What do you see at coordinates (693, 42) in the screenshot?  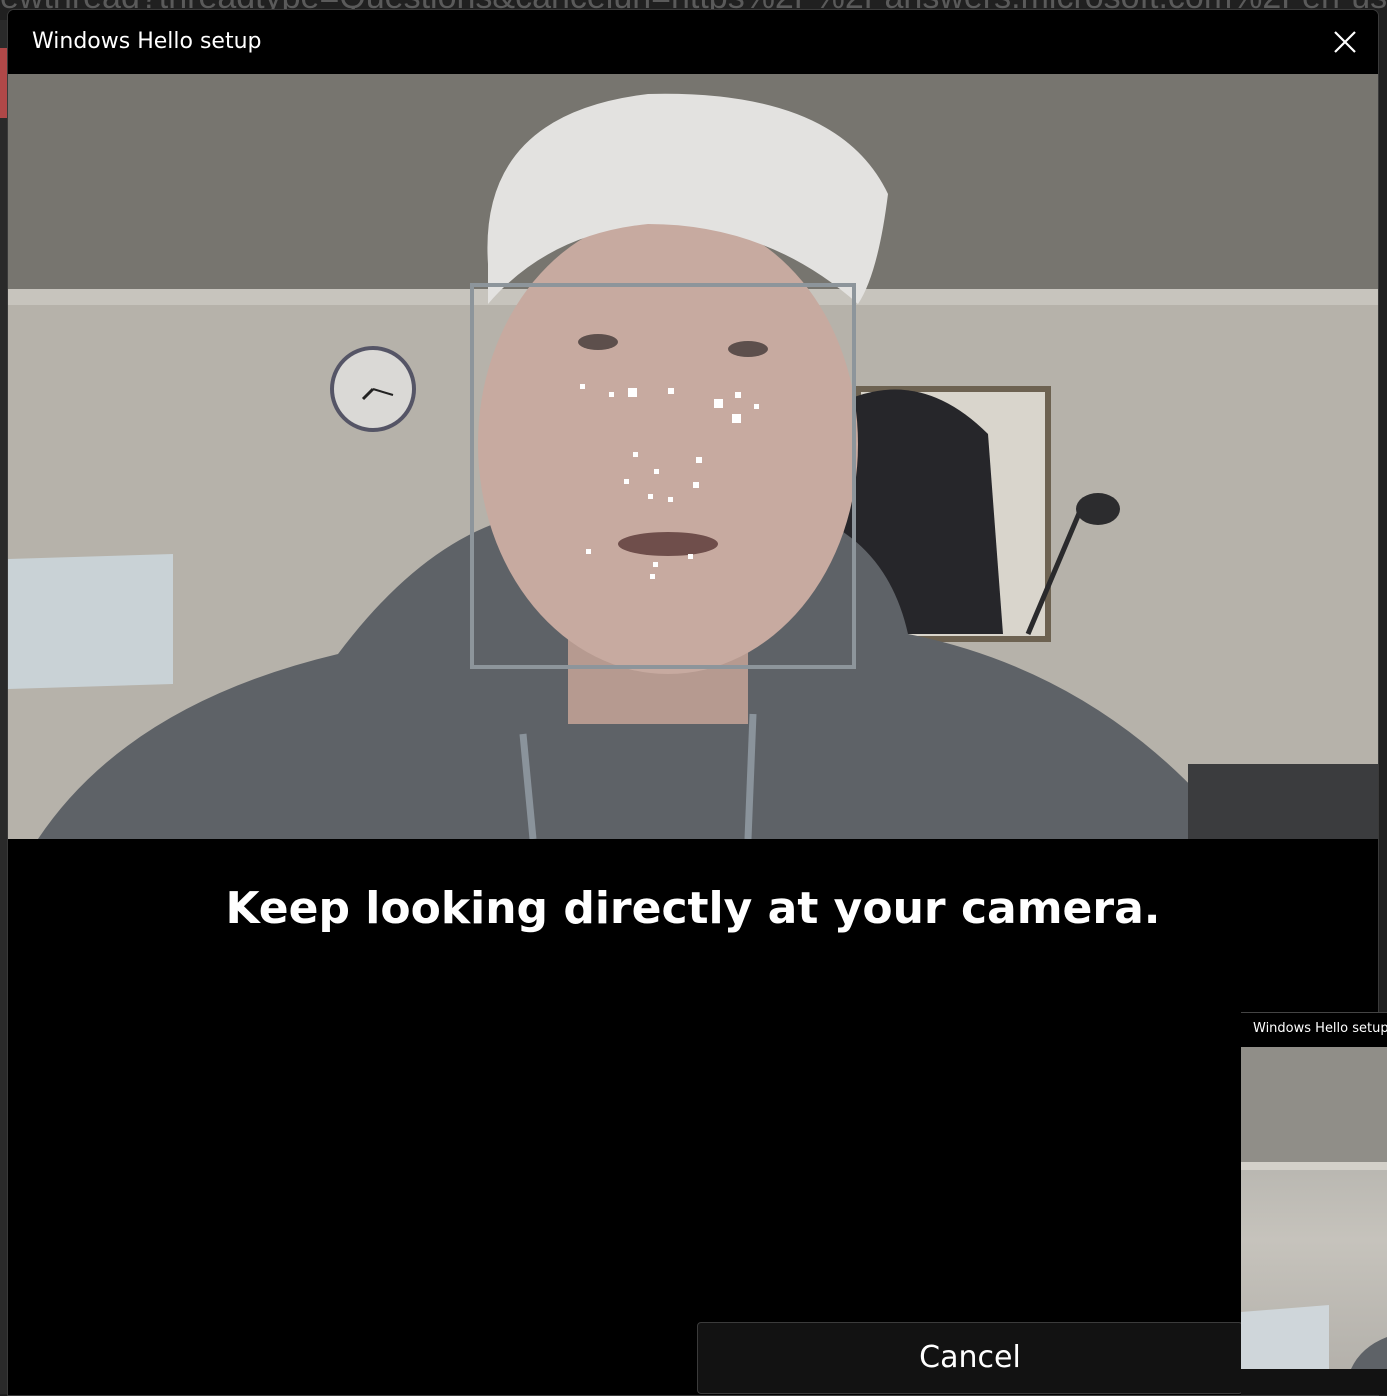 I see `title-bar: Windows Hello setup` at bounding box center [693, 42].